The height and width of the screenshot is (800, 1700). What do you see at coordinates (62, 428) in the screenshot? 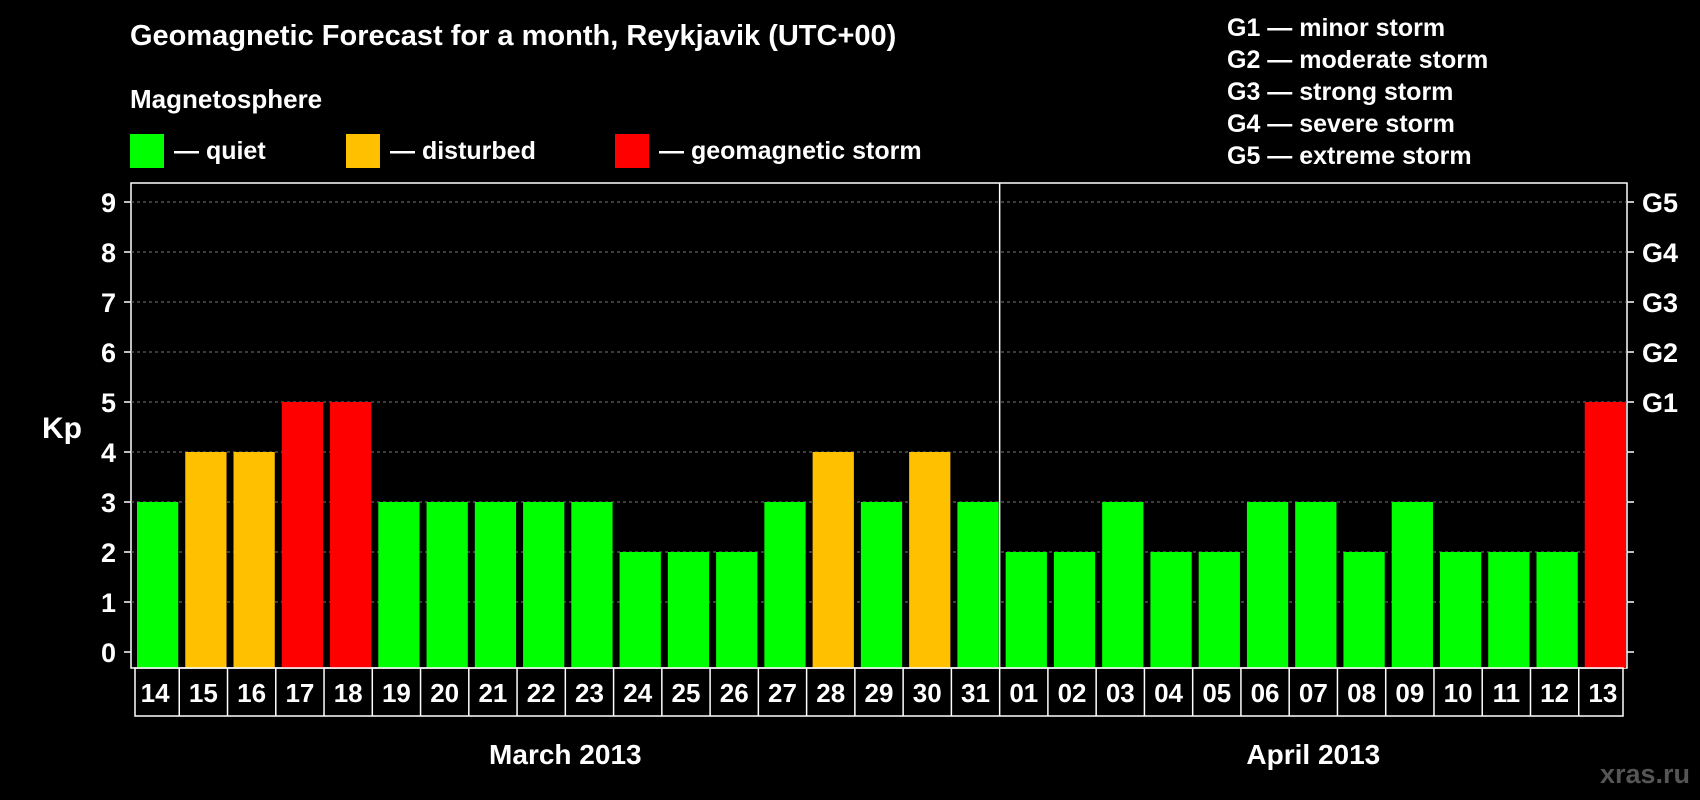
I see `y-axis-label: Kp` at bounding box center [62, 428].